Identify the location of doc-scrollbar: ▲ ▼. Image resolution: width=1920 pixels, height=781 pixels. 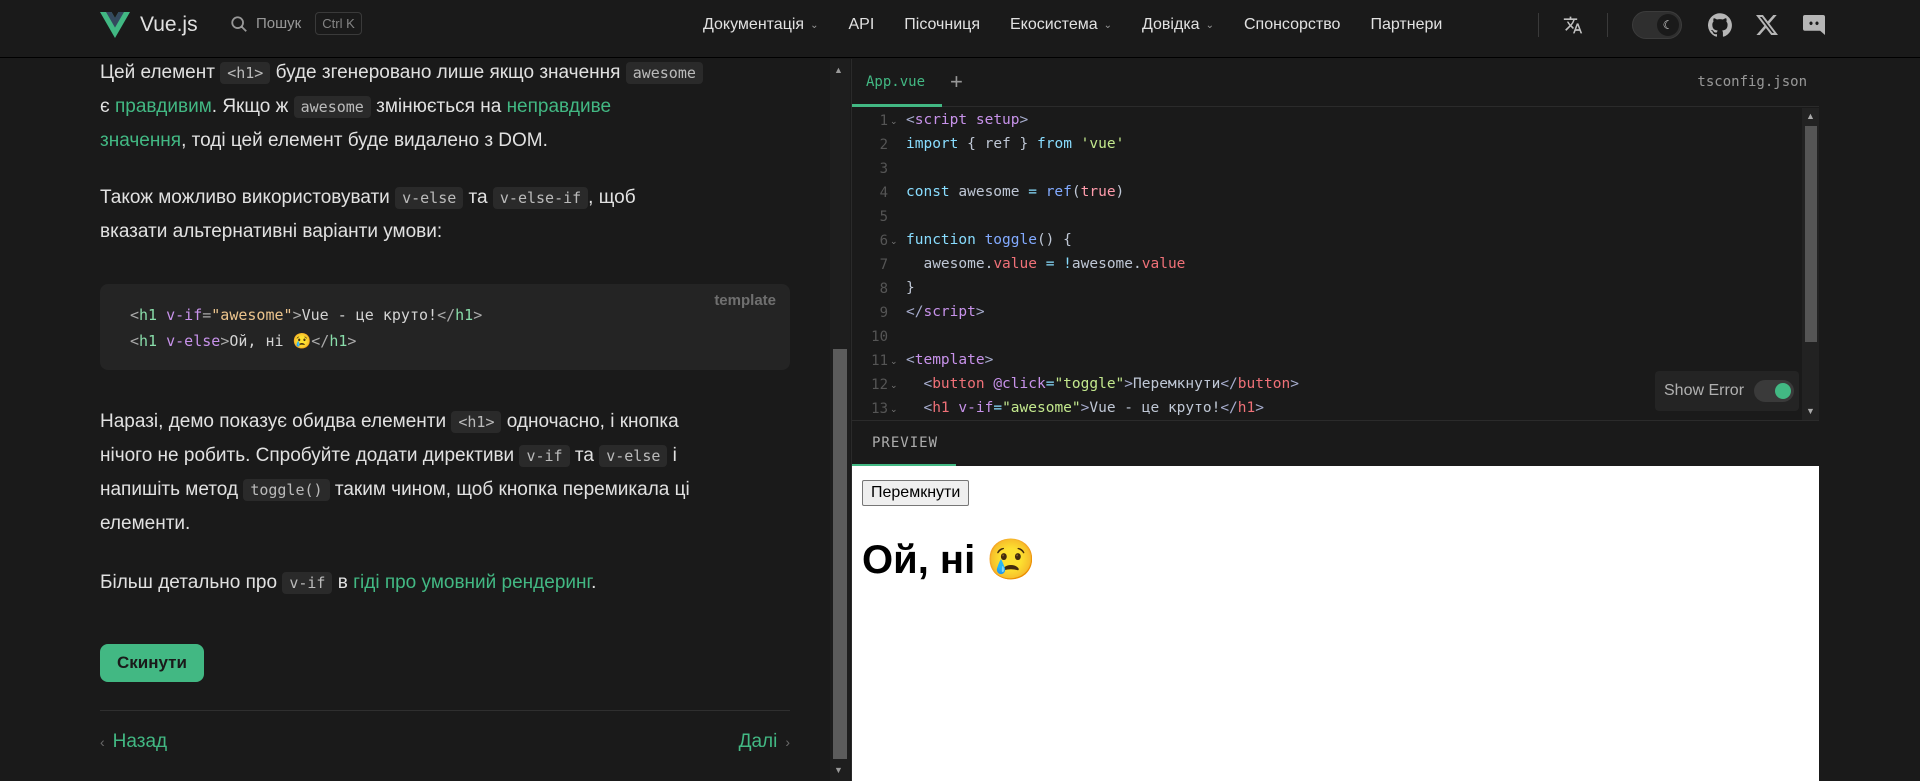
(840, 420).